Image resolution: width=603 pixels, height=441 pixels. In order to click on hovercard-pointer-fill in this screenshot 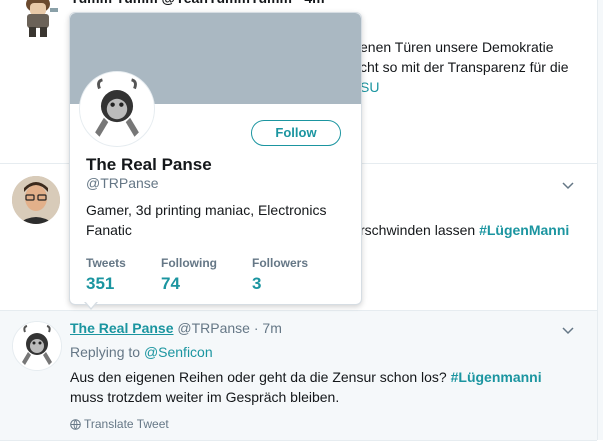, I will do `click(91, 304)`.